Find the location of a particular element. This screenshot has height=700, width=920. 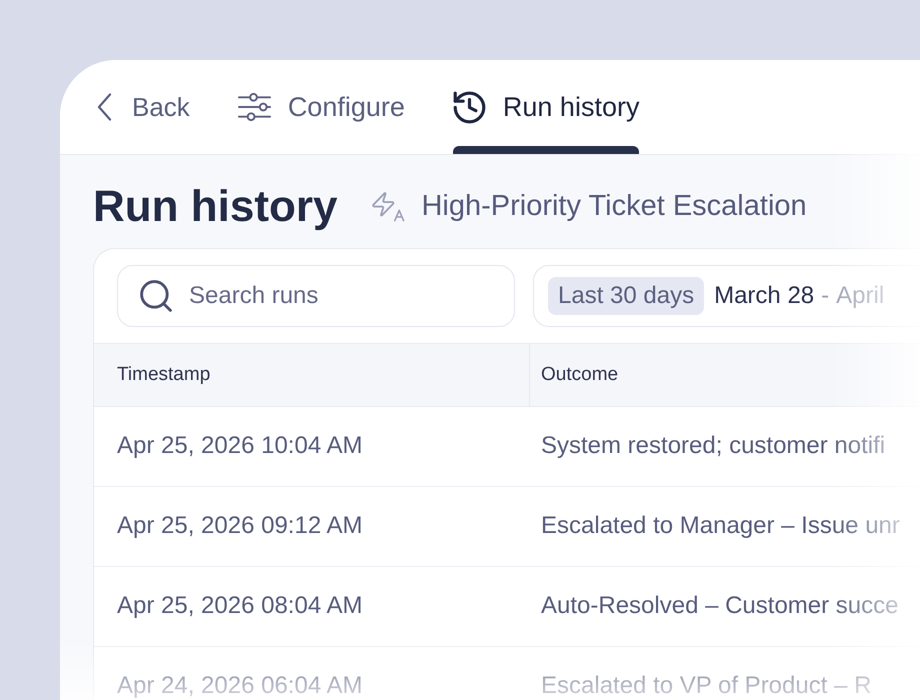

table-cell-text: Escalated to Manager – Issue unr is located at coordinates (720, 526).